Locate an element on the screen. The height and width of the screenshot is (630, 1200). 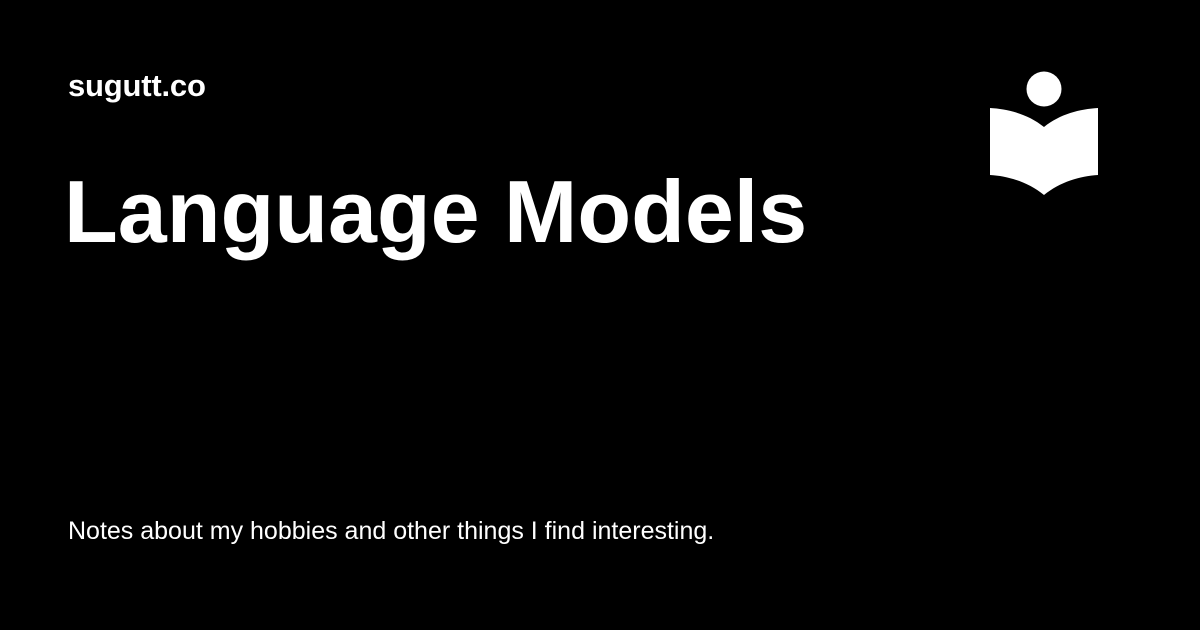
page-title: Language Models is located at coordinates (436, 211).